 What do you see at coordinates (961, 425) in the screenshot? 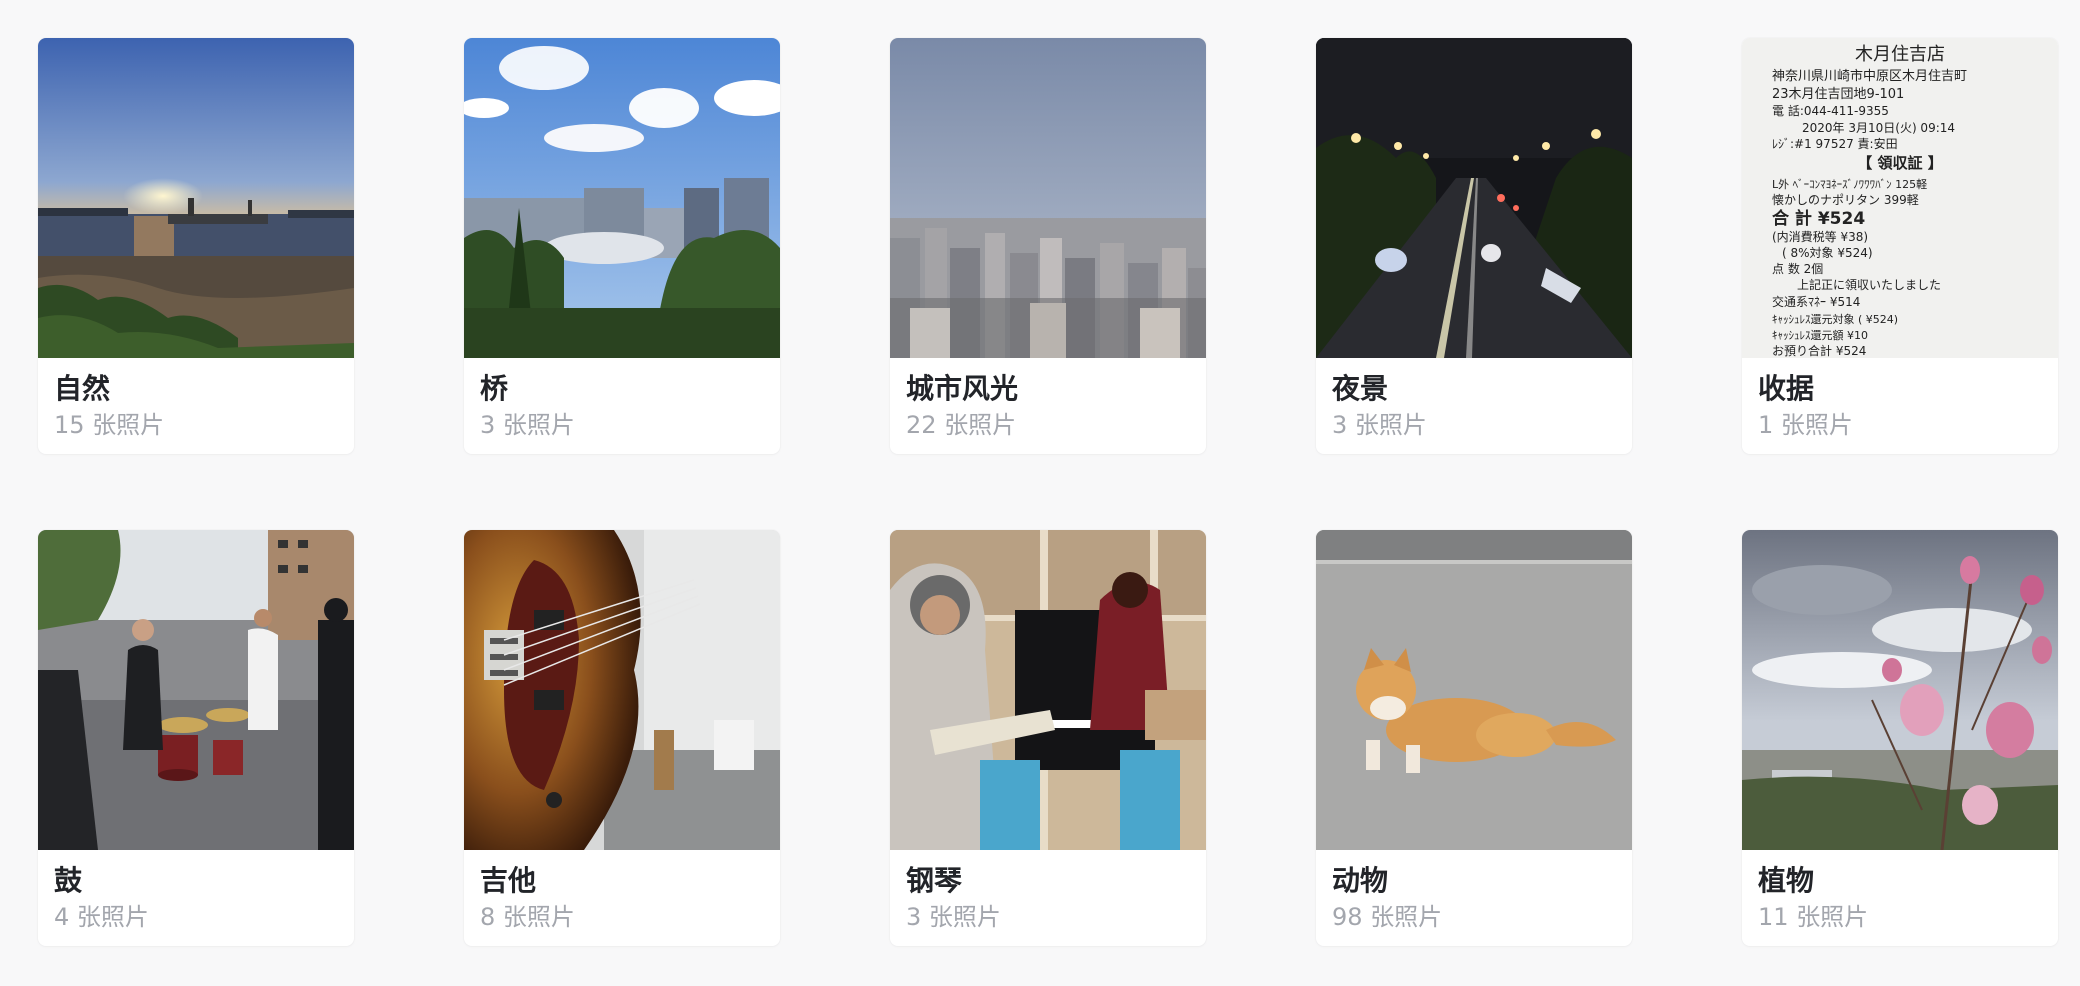
I see `album-photo-count: 22 张照片` at bounding box center [961, 425].